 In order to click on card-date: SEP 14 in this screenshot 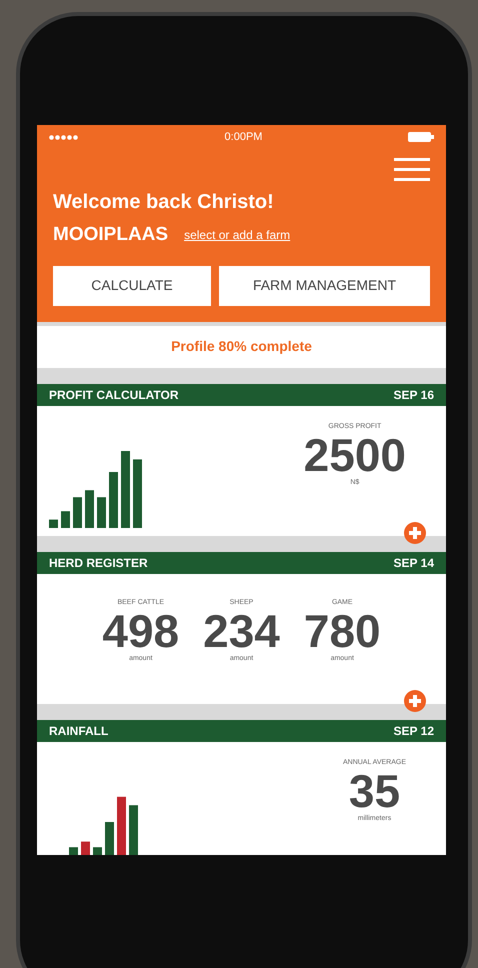, I will do `click(414, 563)`.